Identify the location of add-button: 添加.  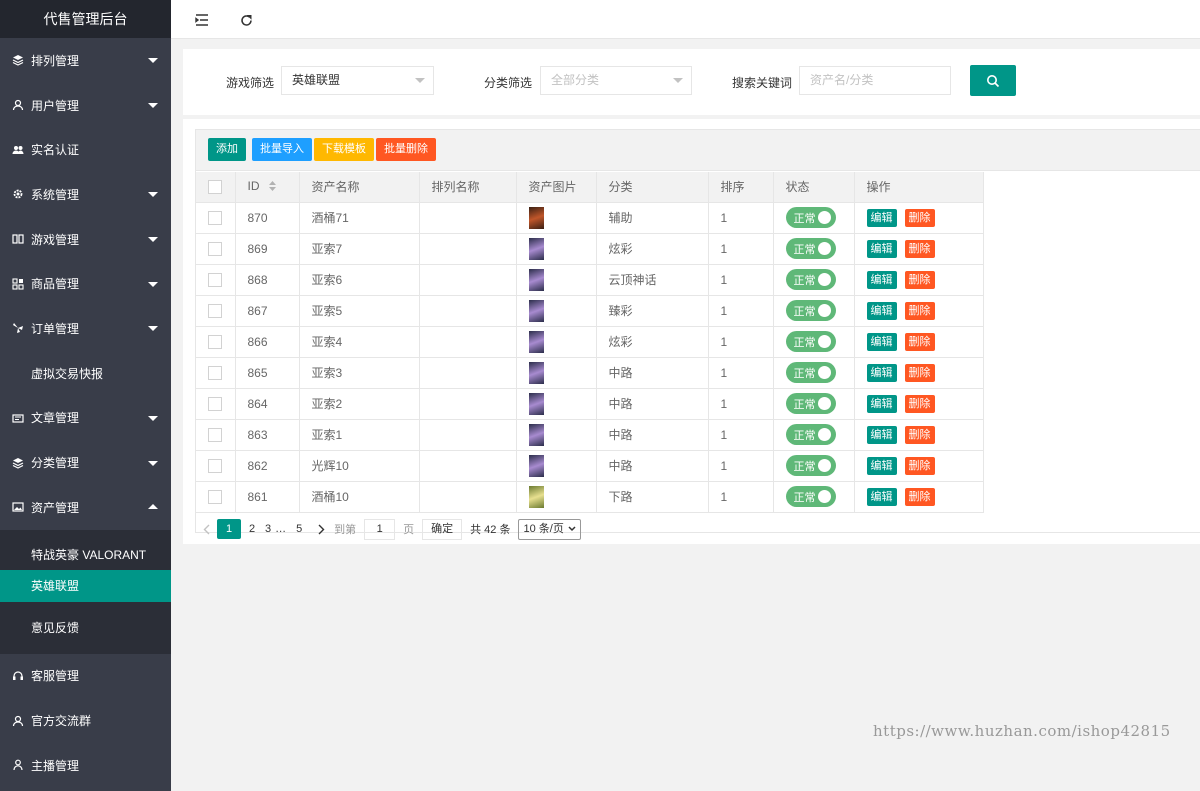
(227, 149).